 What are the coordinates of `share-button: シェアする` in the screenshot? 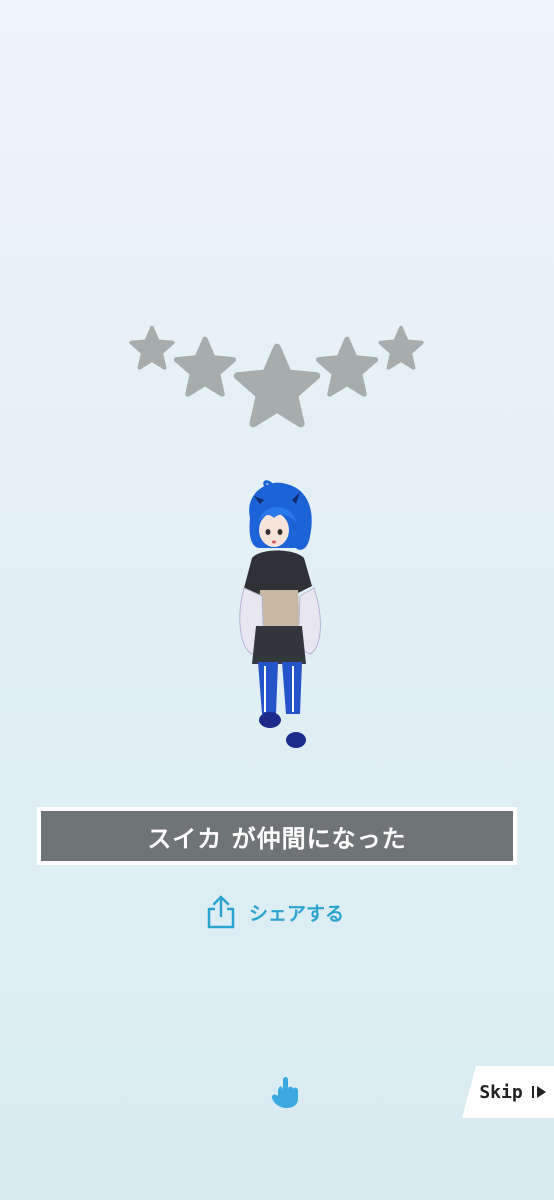 It's located at (274, 912).